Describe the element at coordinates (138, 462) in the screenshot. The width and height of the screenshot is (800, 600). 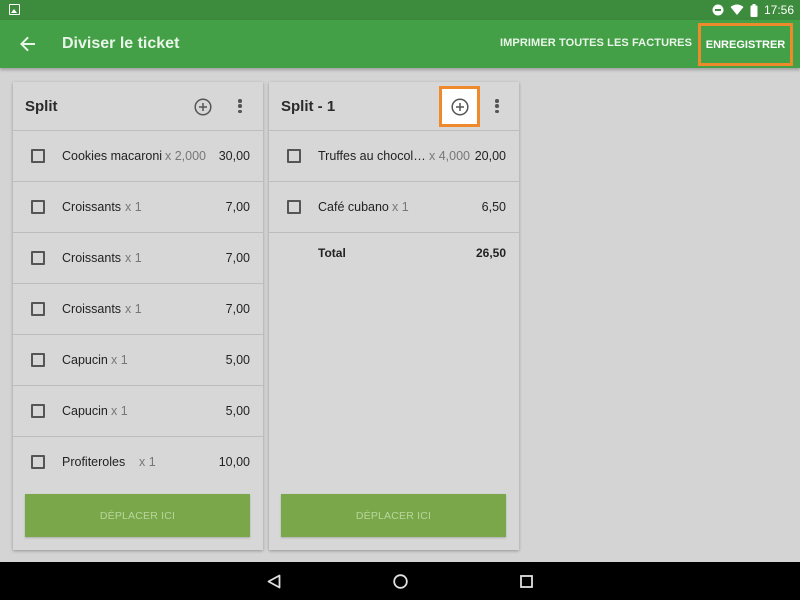
I see `list-item: Profiteroles x 1 10,00` at that location.